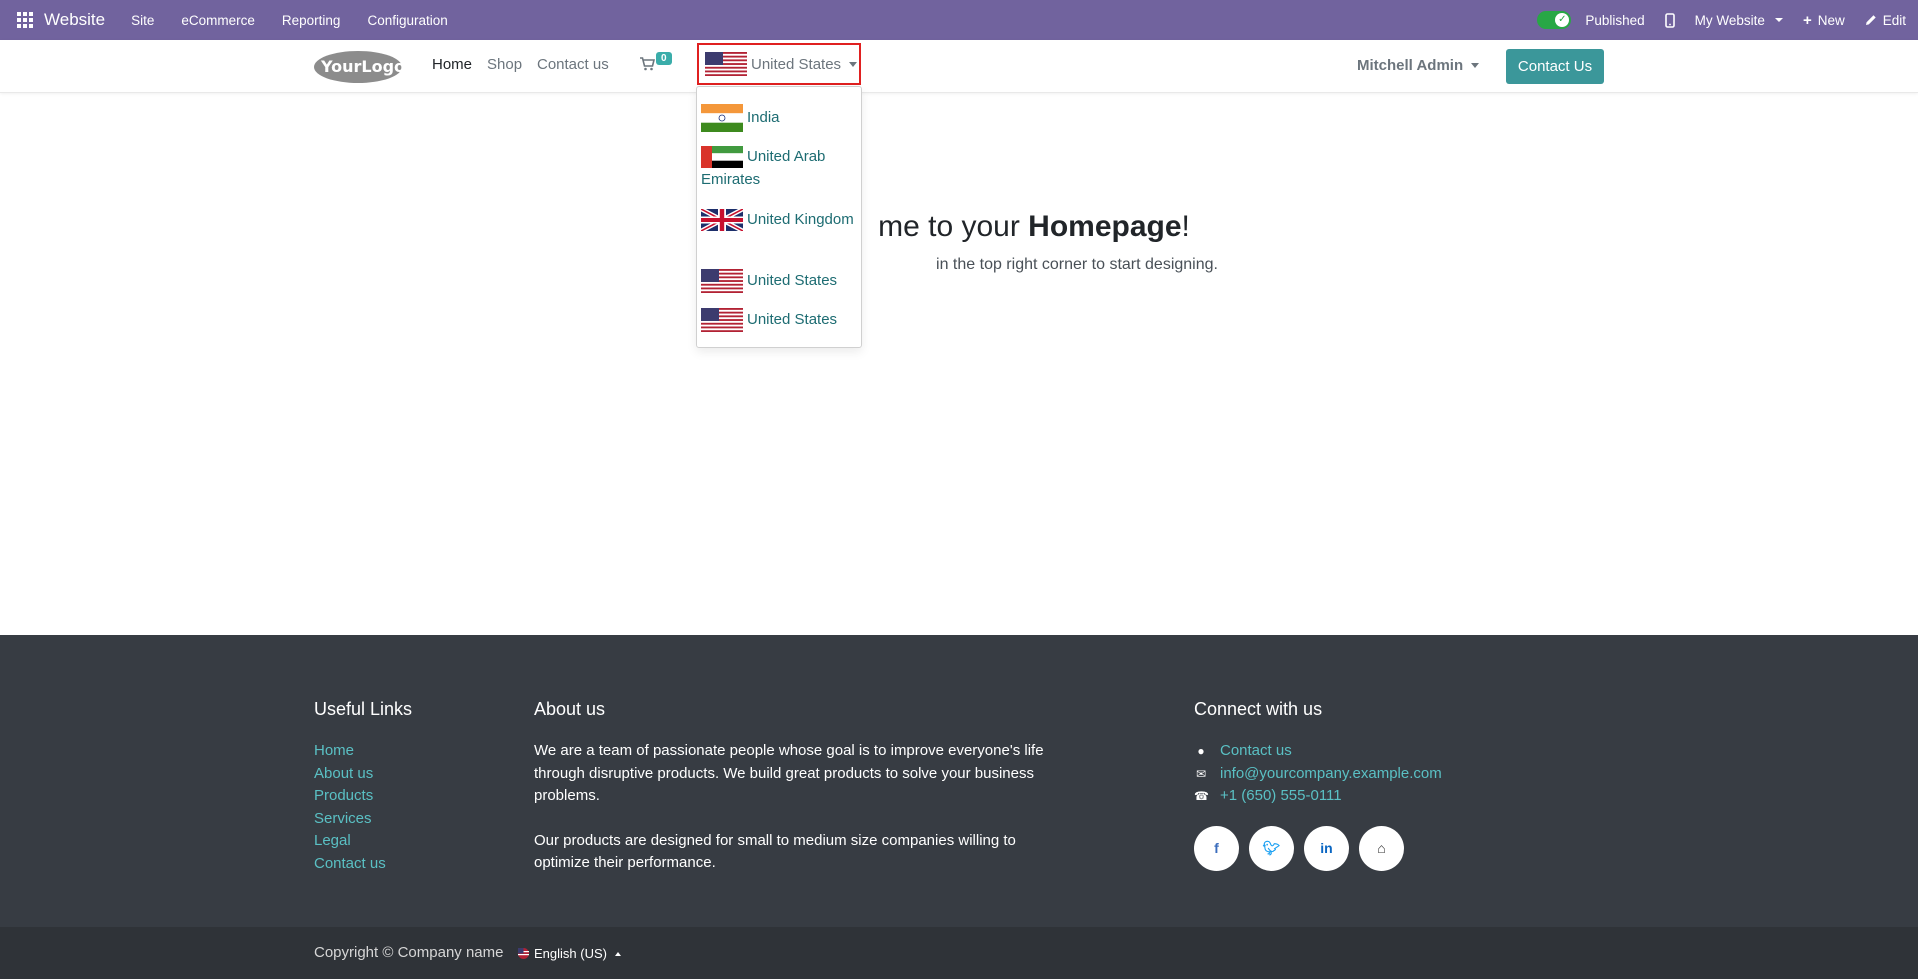  What do you see at coordinates (664, 58) in the screenshot?
I see `cart-count-badge: 0` at bounding box center [664, 58].